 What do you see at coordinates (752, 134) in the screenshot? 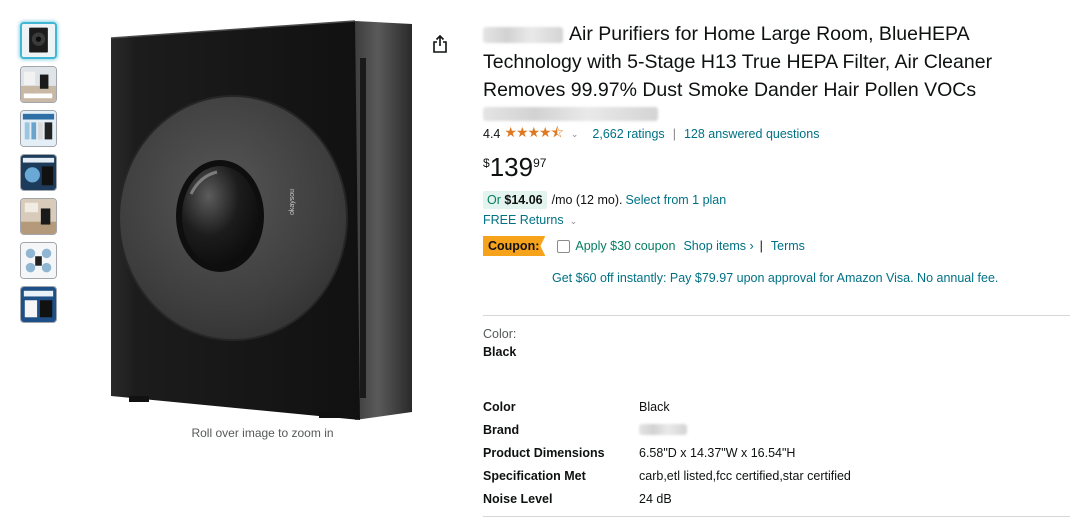
I see `answered-questions-link: 128 answered questions` at bounding box center [752, 134].